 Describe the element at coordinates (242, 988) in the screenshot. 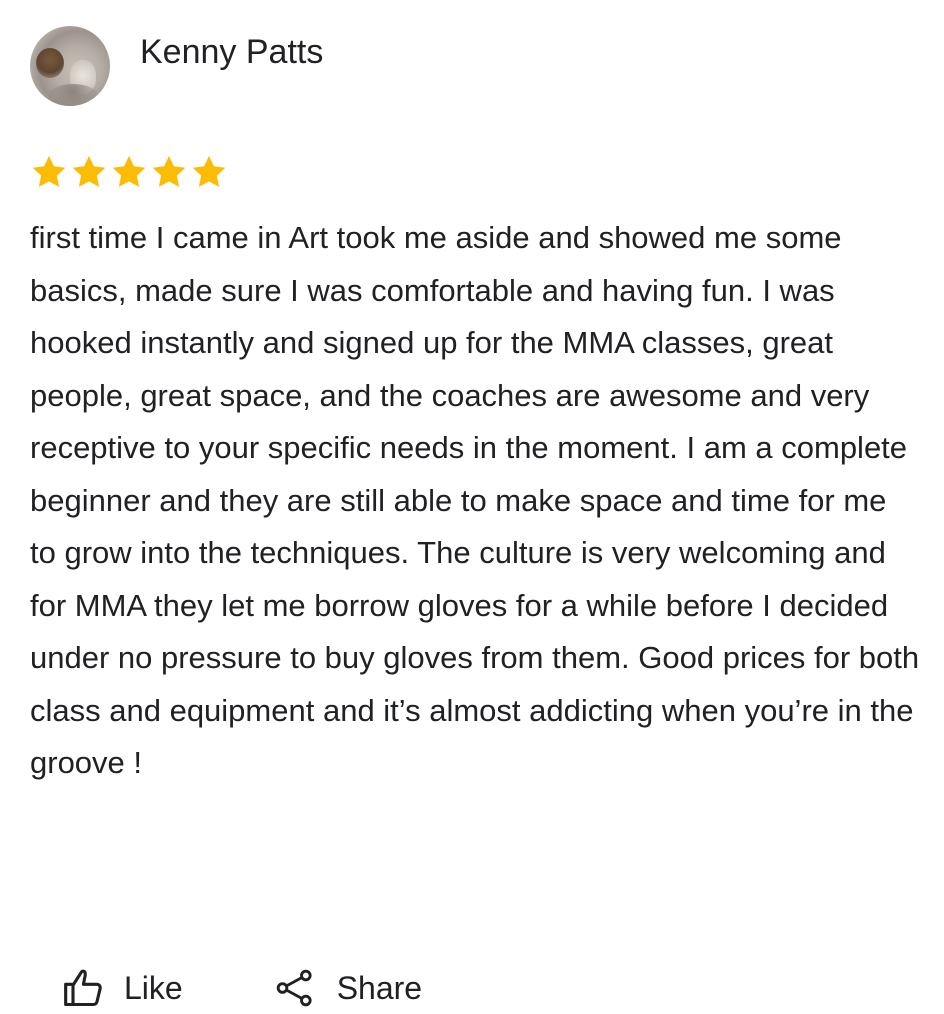

I see `review-actions: Like Share` at that location.